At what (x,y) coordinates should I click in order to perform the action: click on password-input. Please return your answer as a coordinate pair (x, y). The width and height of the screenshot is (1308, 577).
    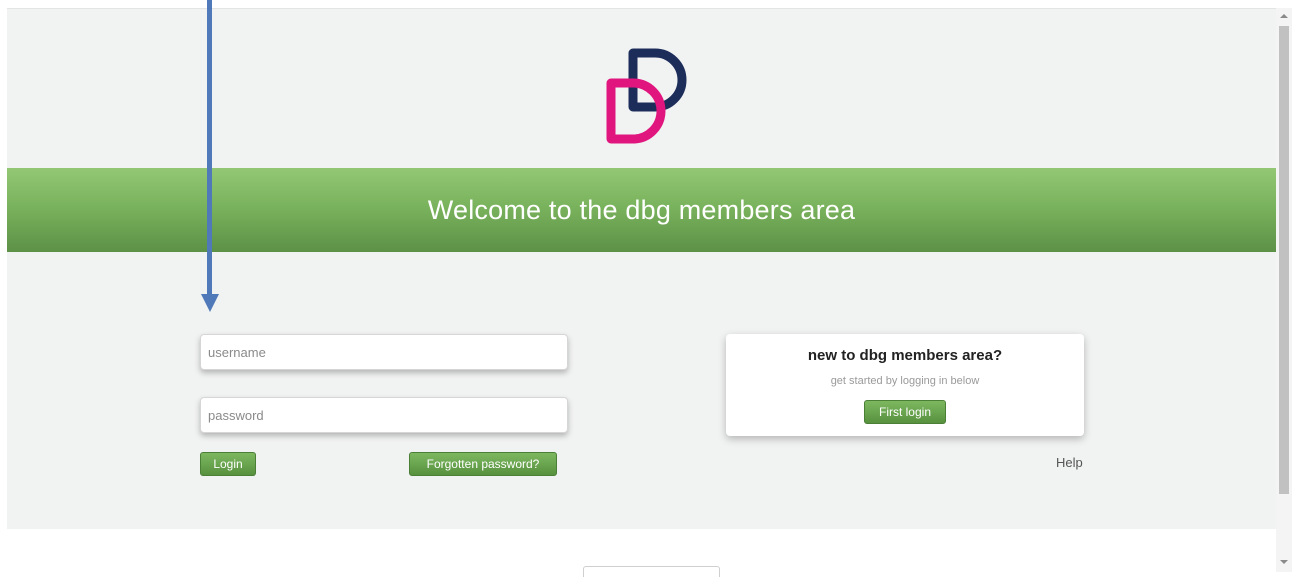
    Looking at the image, I should click on (384, 415).